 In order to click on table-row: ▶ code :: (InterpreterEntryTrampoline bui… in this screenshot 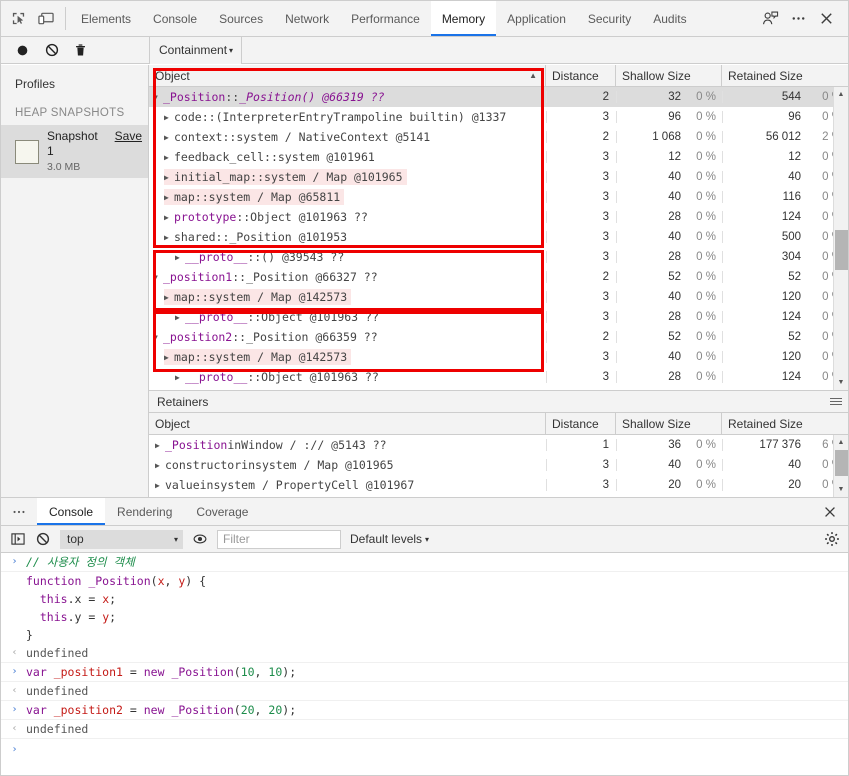, I will do `click(498, 117)`.